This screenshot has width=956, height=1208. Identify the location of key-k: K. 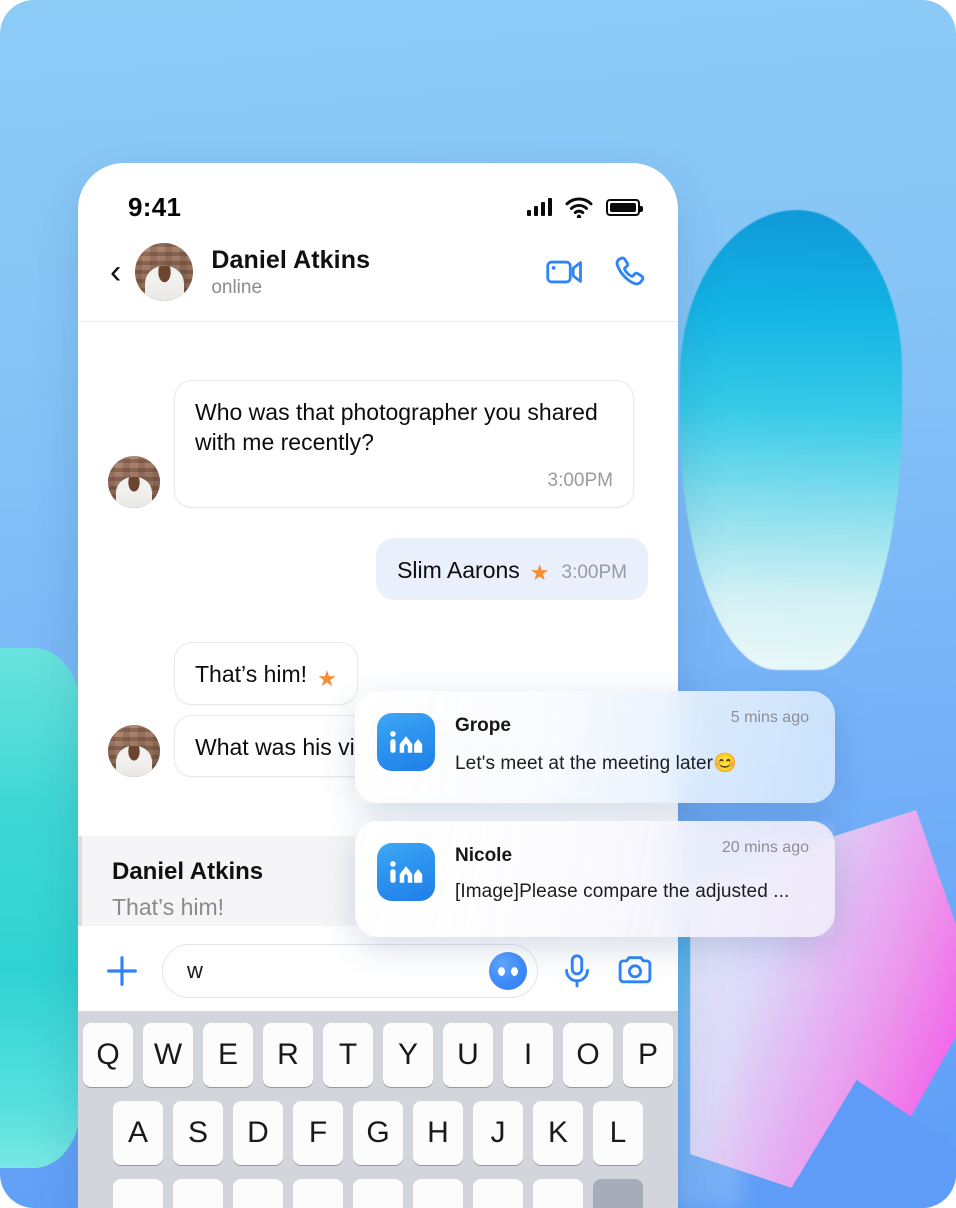
(558, 1133).